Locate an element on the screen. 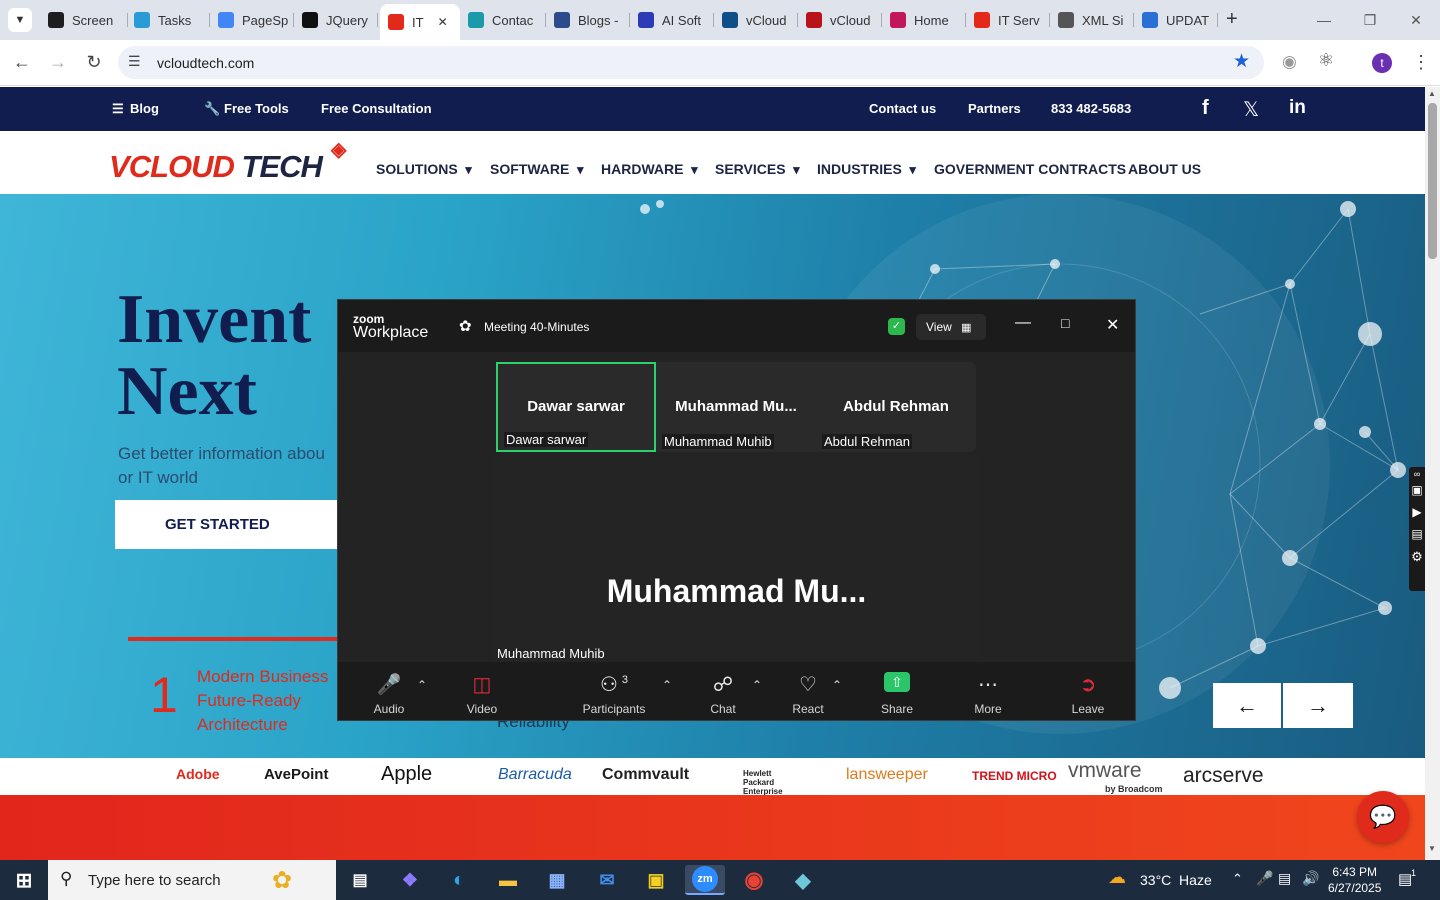  tab-close-icon: ✕ is located at coordinates (443, 22).